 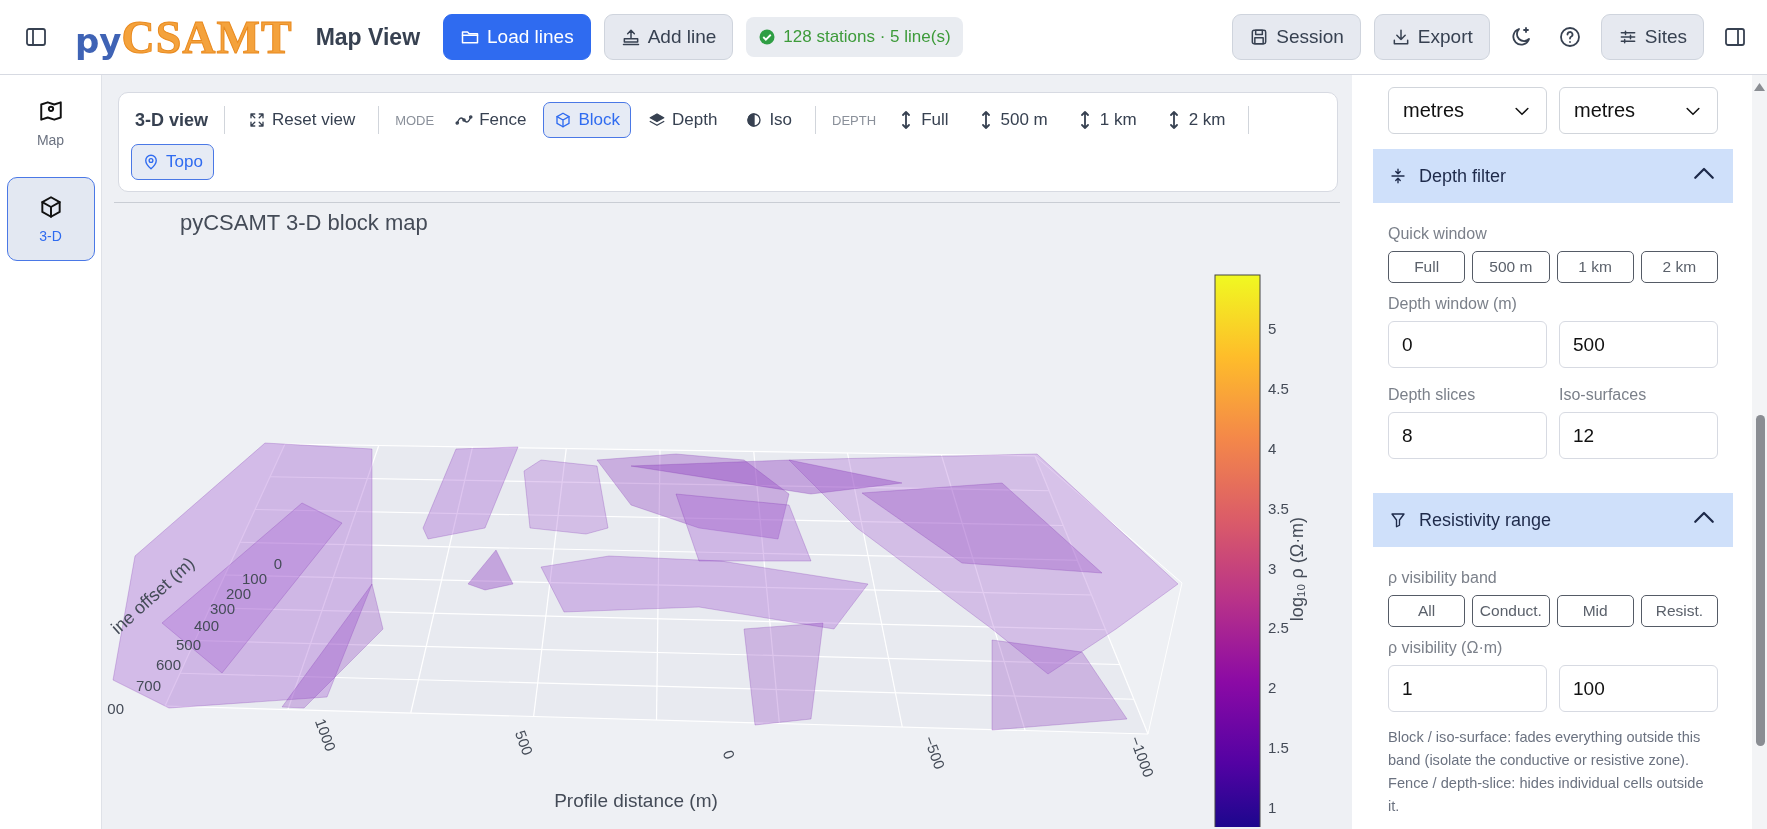 What do you see at coordinates (1272, 568) in the screenshot?
I see `colorbar-tick-label: 3` at bounding box center [1272, 568].